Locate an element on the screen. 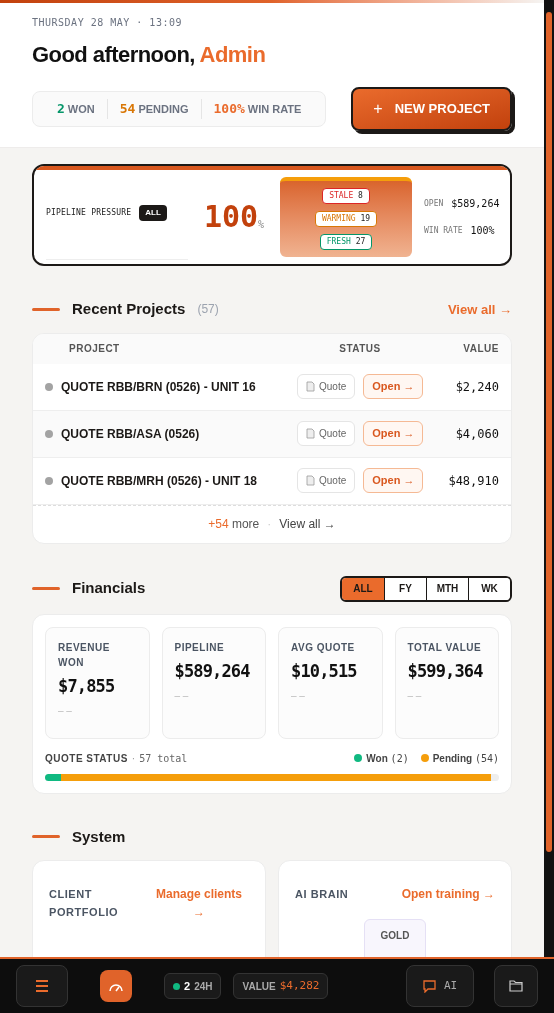 The width and height of the screenshot is (554, 1013). section-title: System is located at coordinates (99, 836).